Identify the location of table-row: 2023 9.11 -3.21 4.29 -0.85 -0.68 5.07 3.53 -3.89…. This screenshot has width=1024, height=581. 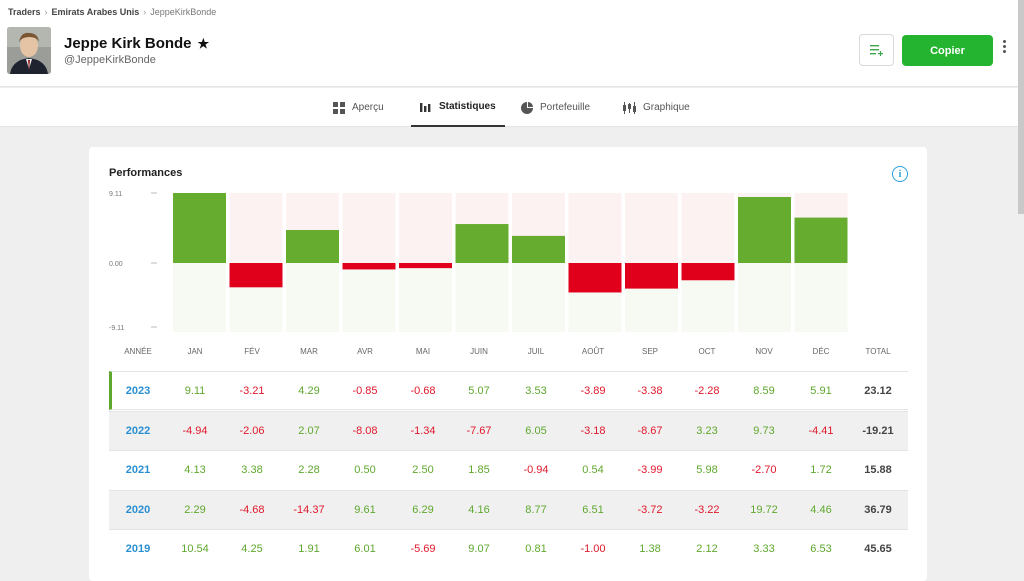
(508, 390).